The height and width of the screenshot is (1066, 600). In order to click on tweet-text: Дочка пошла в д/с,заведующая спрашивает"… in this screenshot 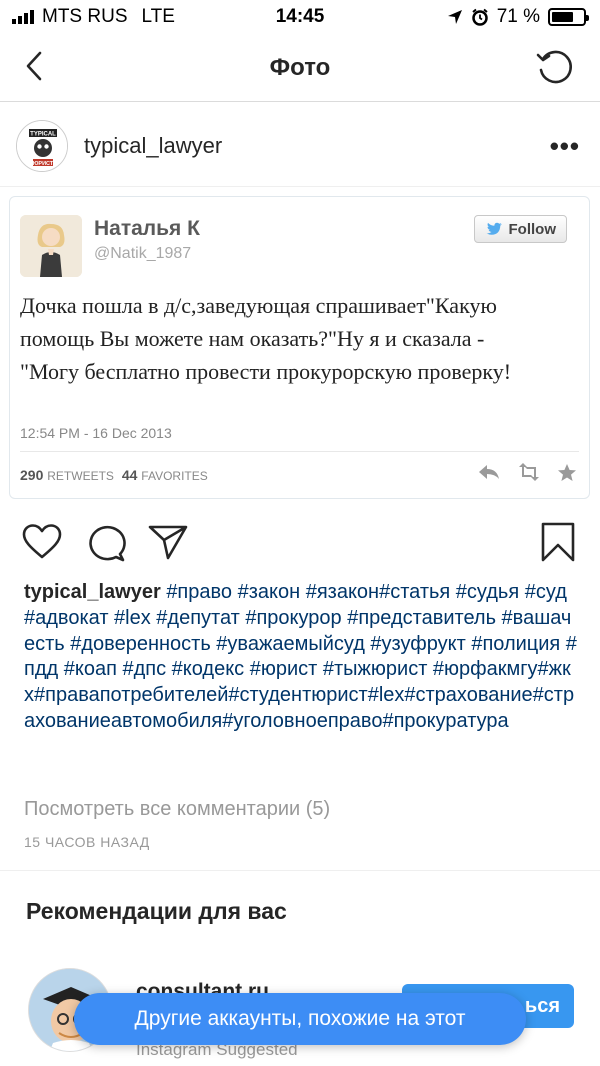, I will do `click(266, 338)`.